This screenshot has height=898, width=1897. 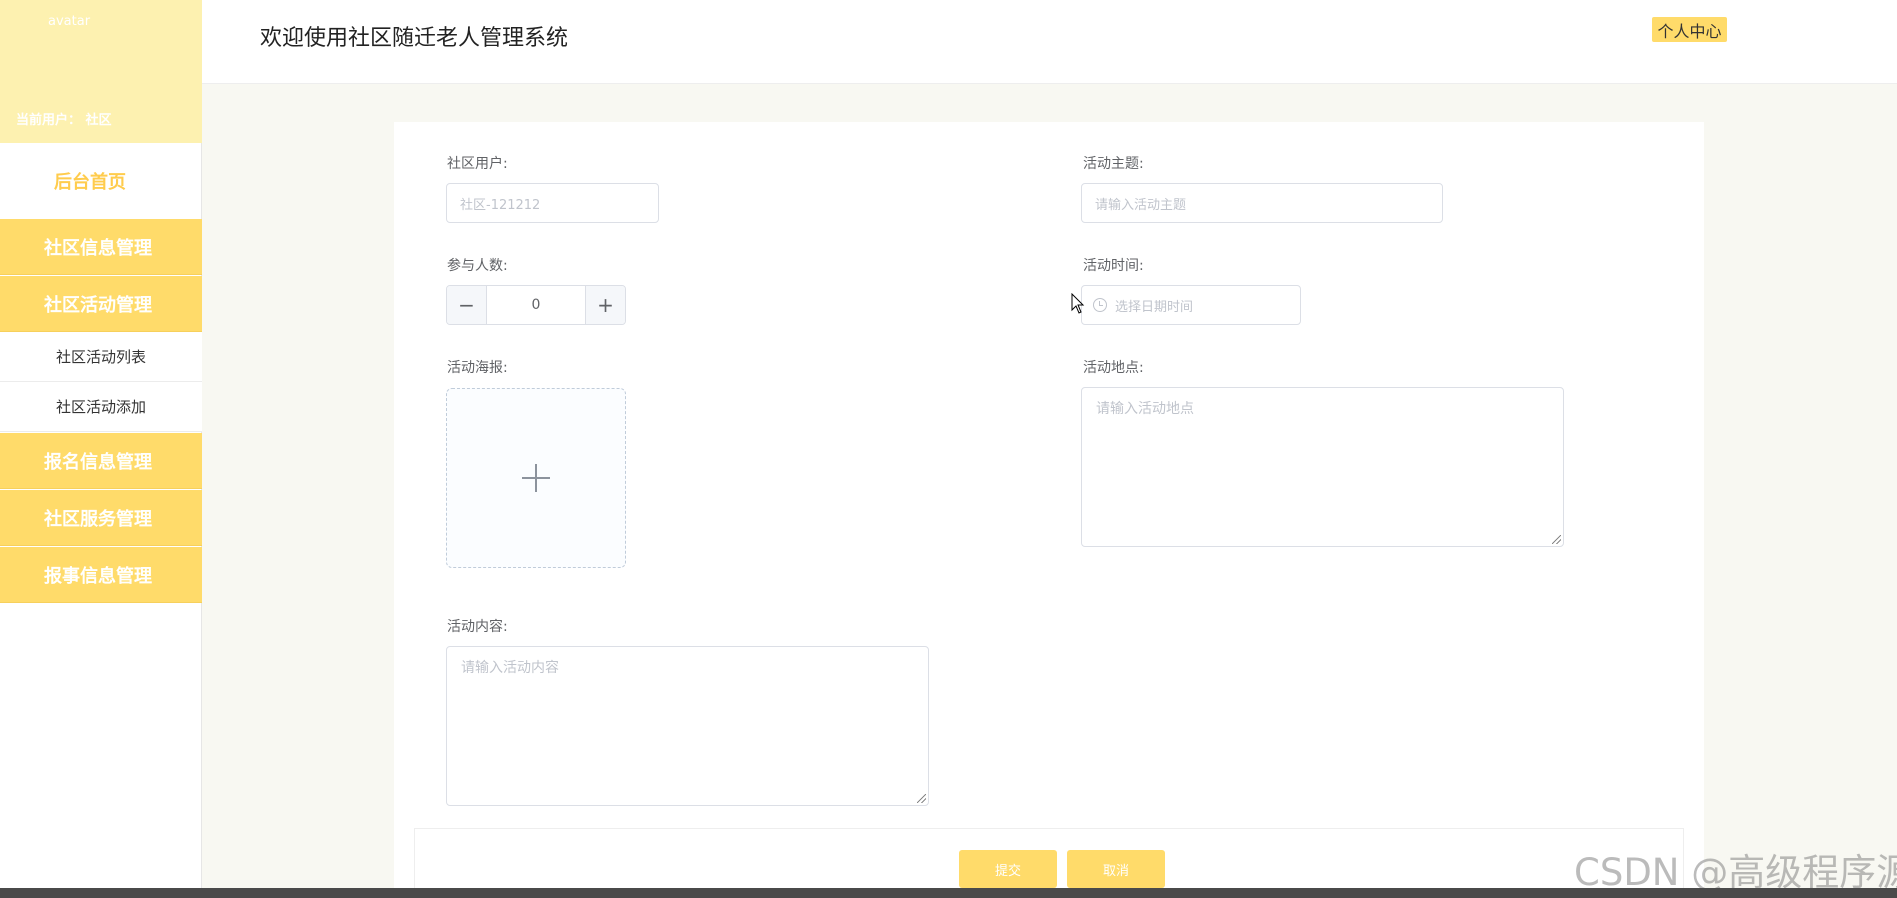 What do you see at coordinates (552, 203) in the screenshot?
I see `community-user-input: 社区-121212` at bounding box center [552, 203].